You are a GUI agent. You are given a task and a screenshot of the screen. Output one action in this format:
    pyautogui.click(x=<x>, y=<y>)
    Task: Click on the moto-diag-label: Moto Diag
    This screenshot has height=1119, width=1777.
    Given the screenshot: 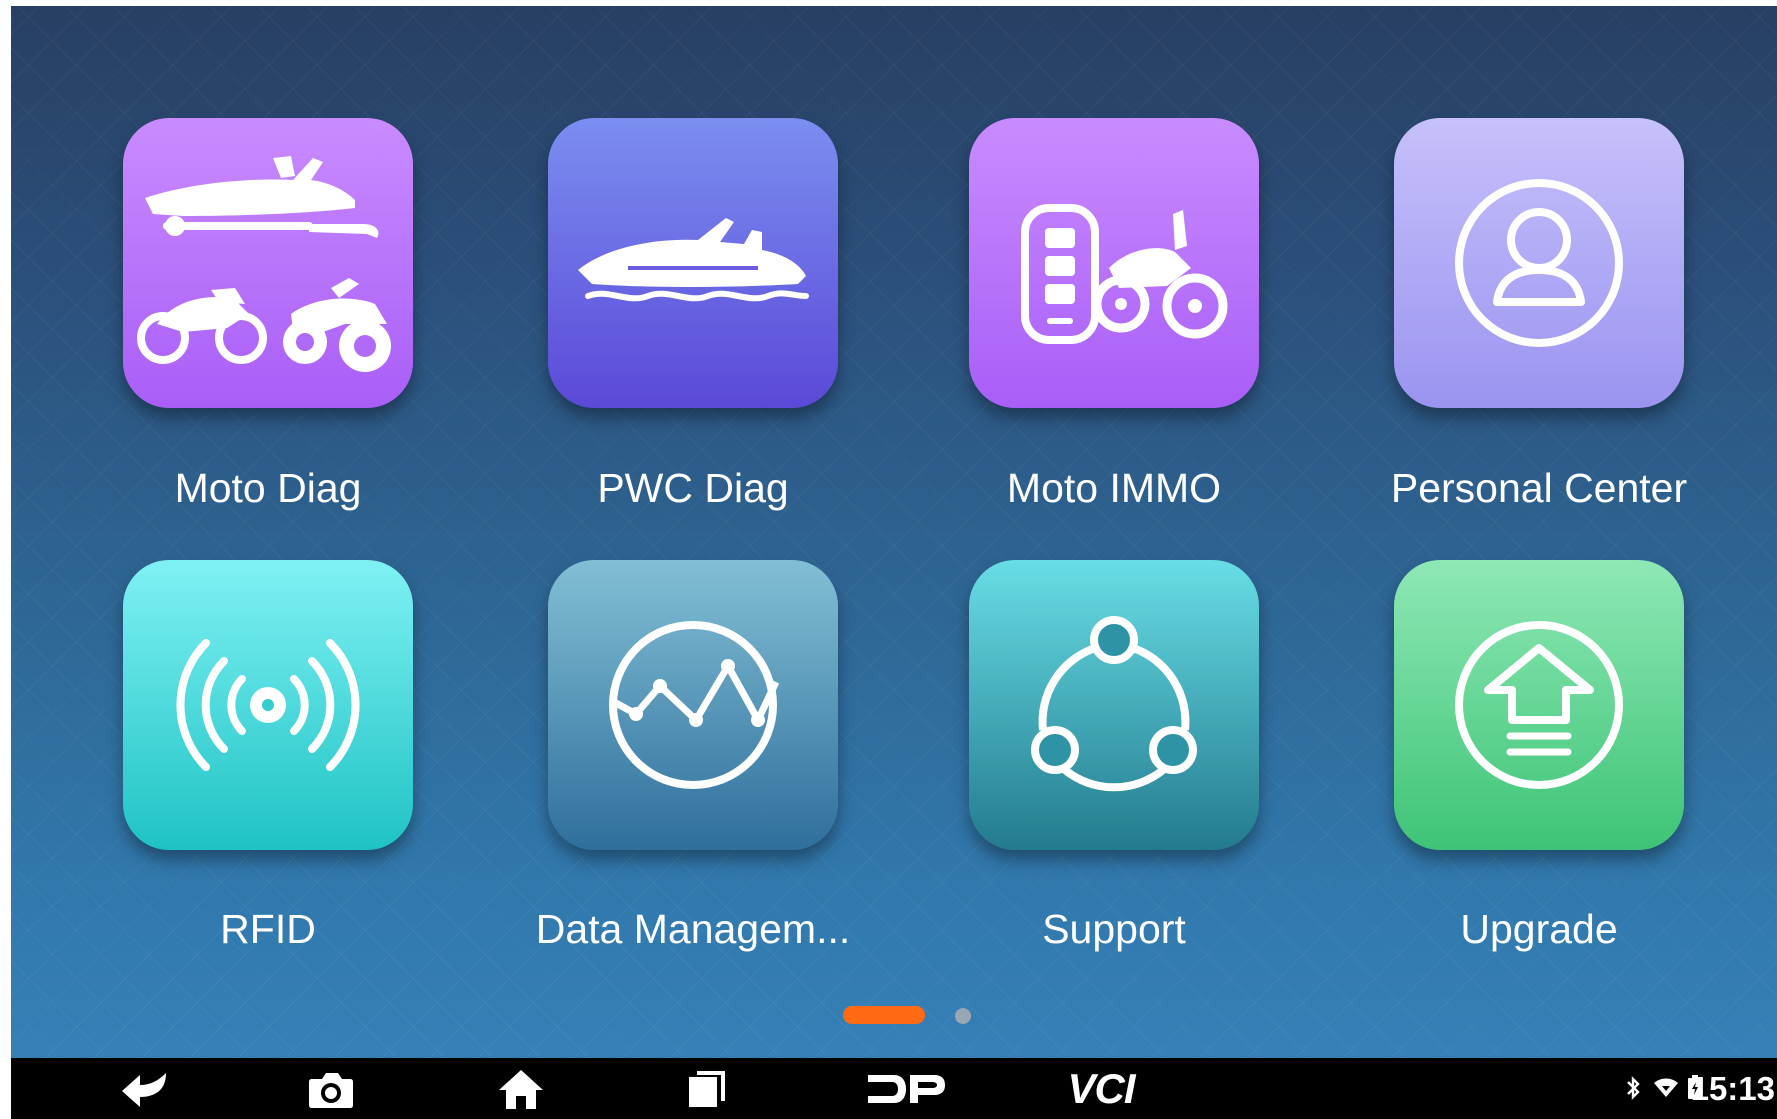 What is the action you would take?
    pyautogui.click(x=268, y=488)
    